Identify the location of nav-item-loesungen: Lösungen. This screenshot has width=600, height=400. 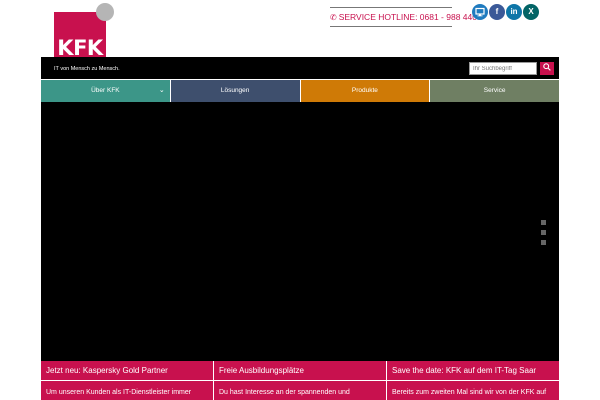
(235, 91).